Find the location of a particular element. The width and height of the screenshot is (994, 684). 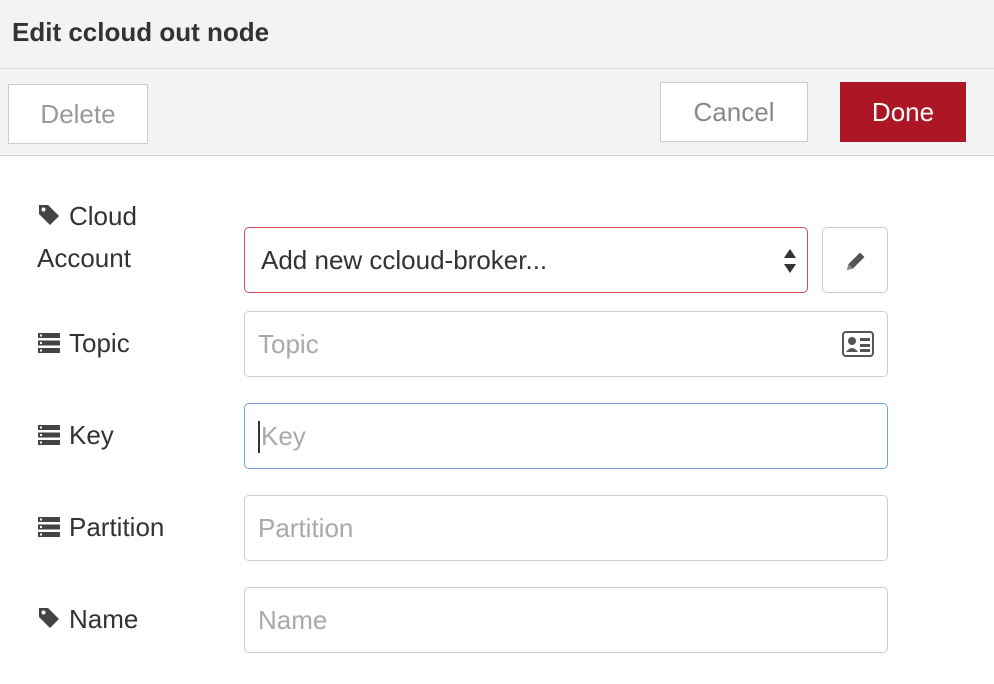

pencil-icon is located at coordinates (856, 261).